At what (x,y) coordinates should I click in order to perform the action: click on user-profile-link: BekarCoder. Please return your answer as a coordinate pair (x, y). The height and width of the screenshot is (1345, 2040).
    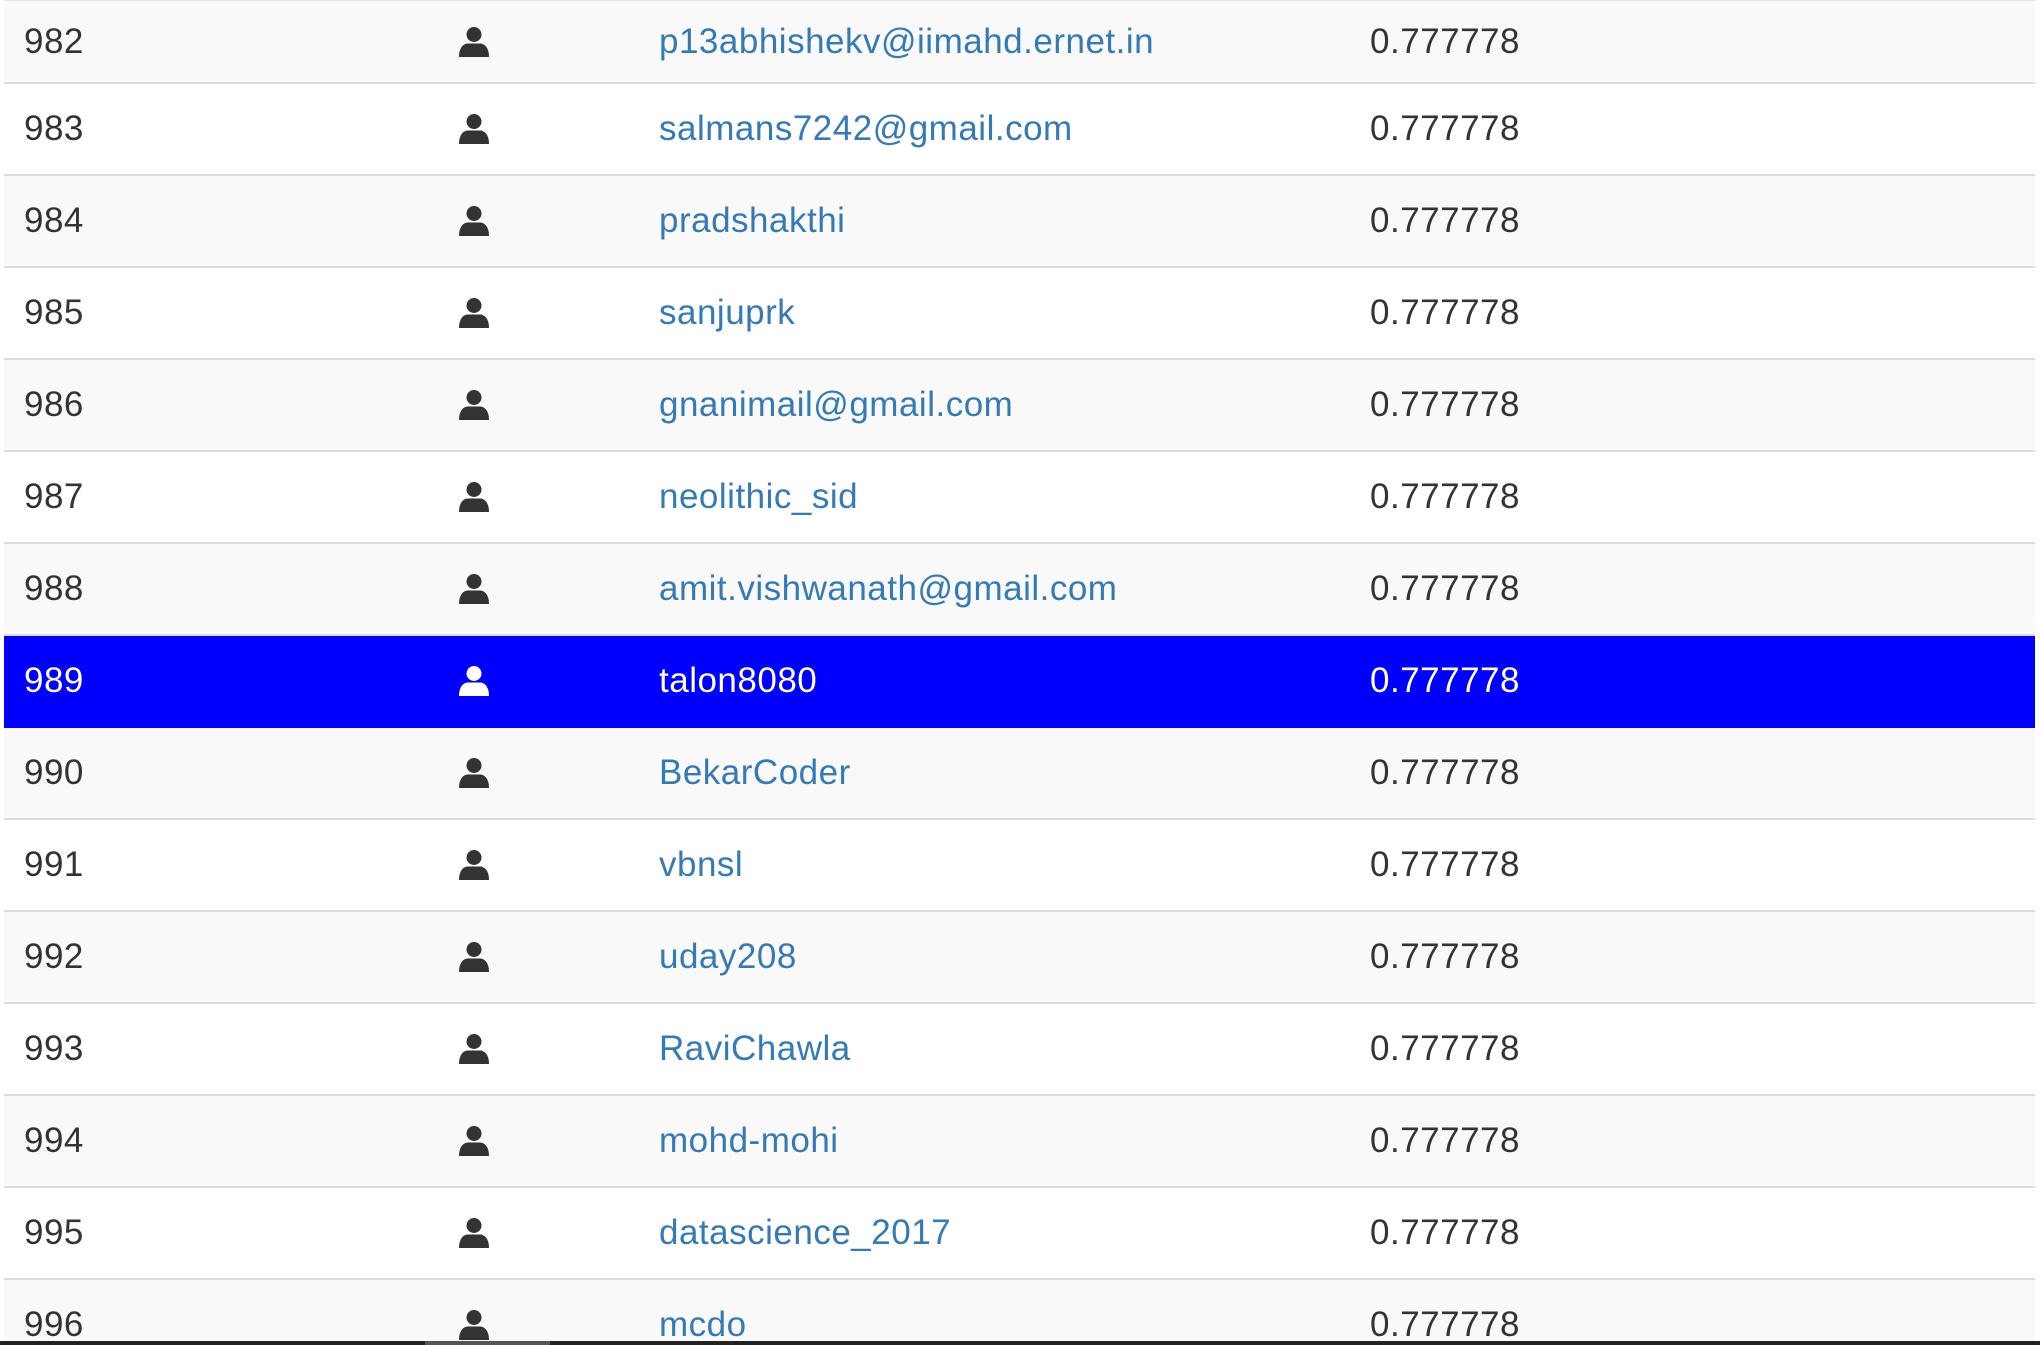
    Looking at the image, I should click on (755, 773).